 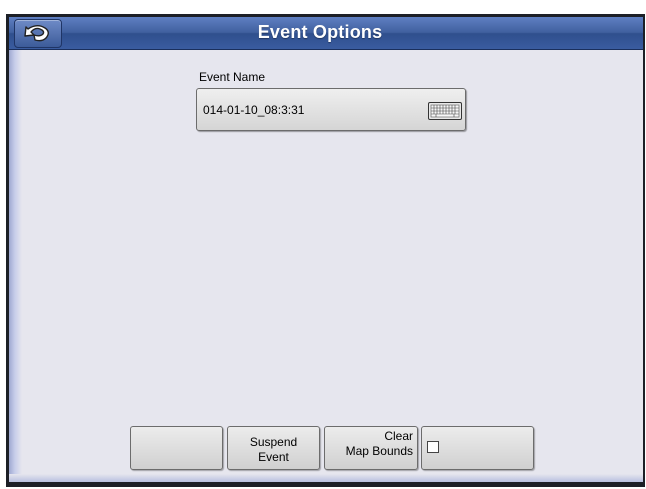 I want to click on event-name-label: Event Name, so click(x=232, y=77).